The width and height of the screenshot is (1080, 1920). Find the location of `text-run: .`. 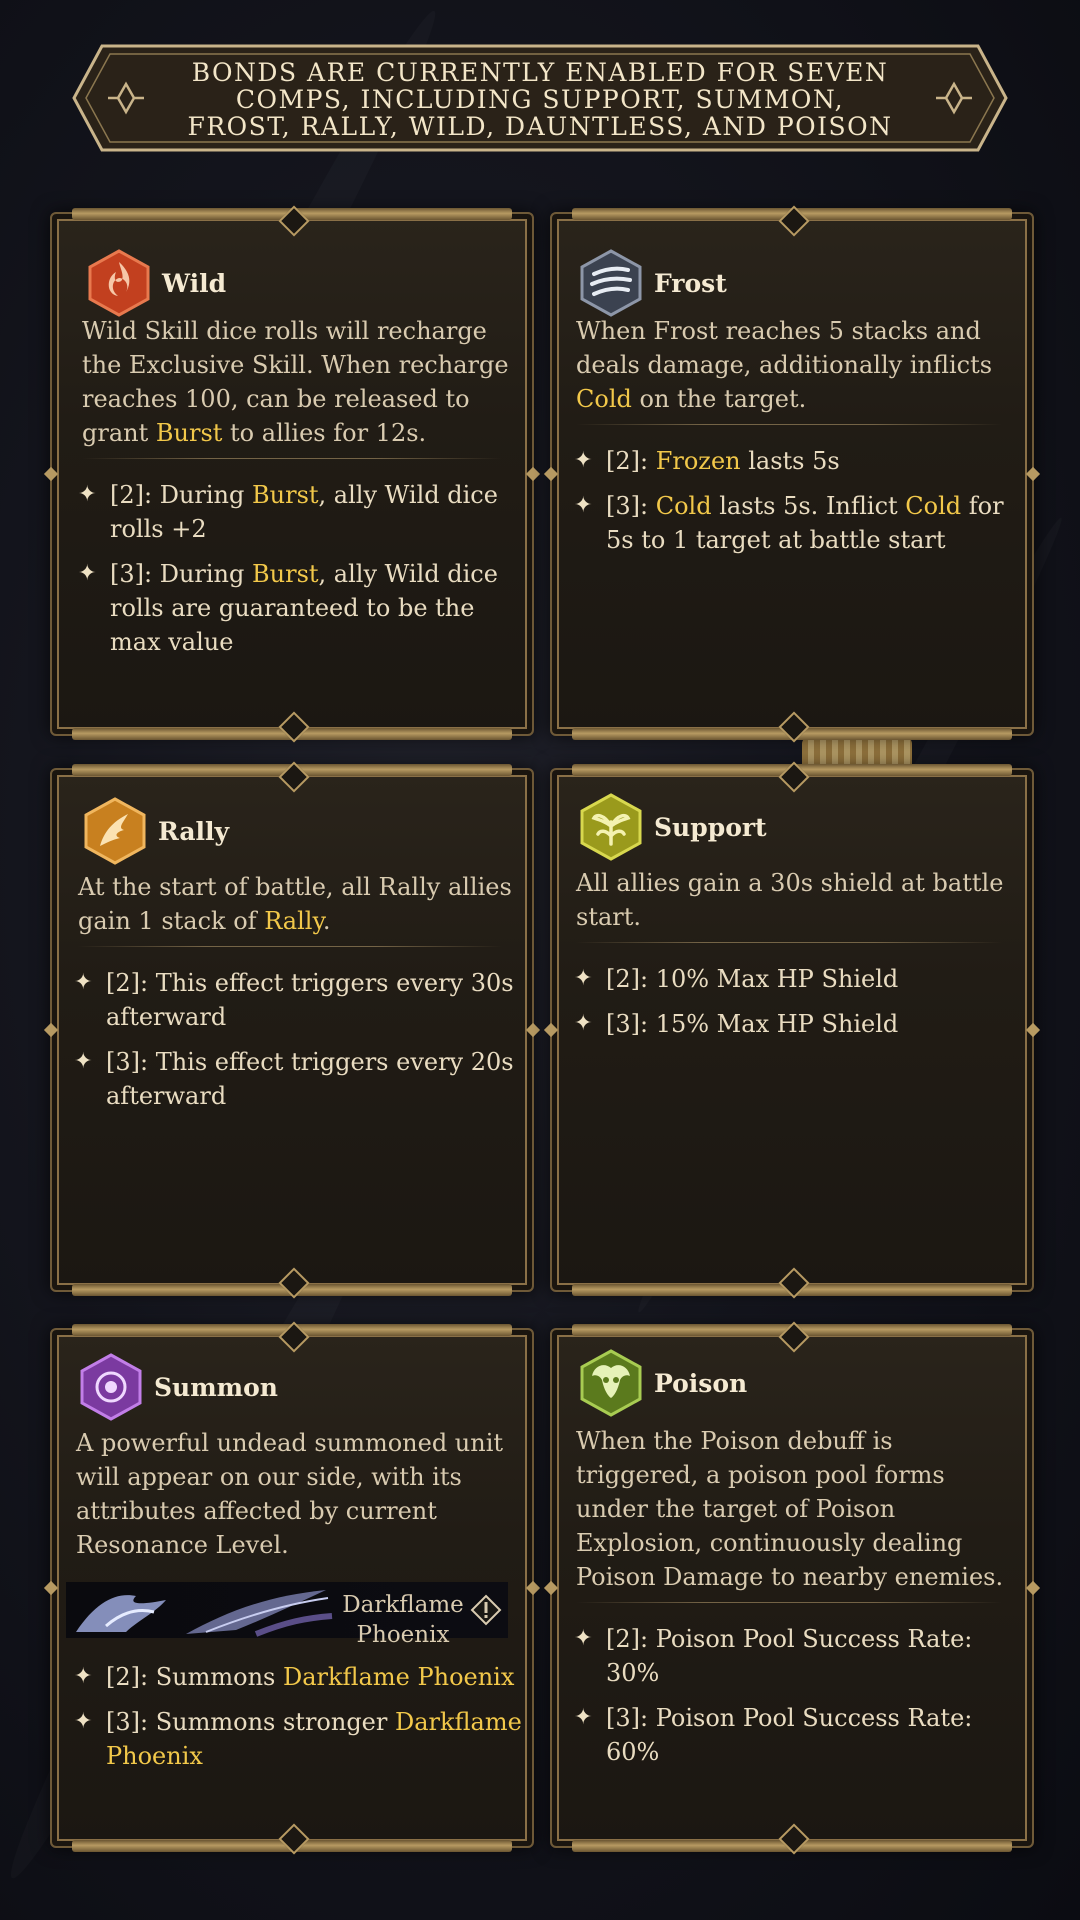

text-run: . is located at coordinates (326, 921).